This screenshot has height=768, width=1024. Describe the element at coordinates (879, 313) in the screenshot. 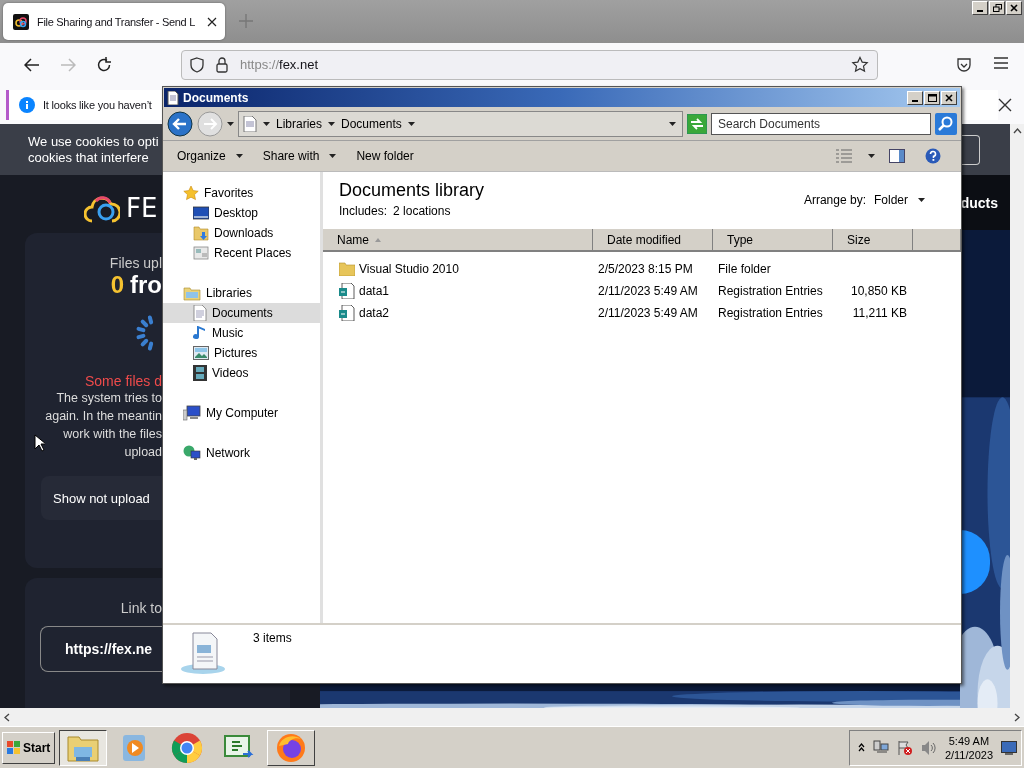

I see `size-cell-text: 11,211 KB` at that location.